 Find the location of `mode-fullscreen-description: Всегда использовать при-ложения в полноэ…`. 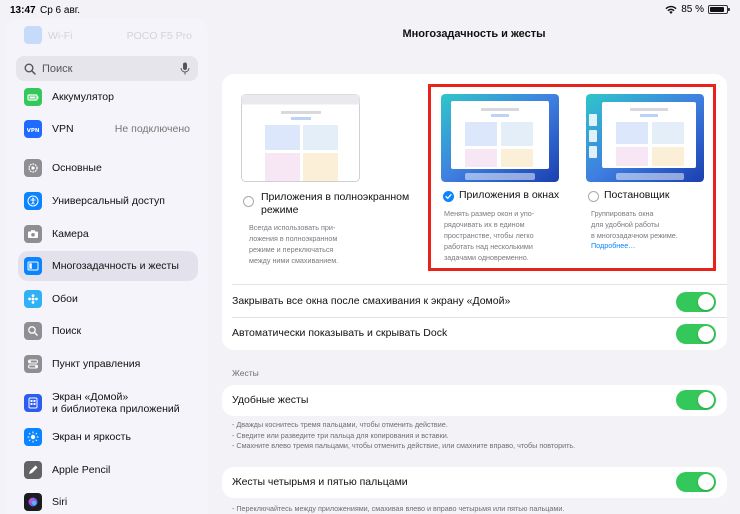

mode-fullscreen-description: Всегда использовать при-ложения в полноэ… is located at coordinates (294, 244).